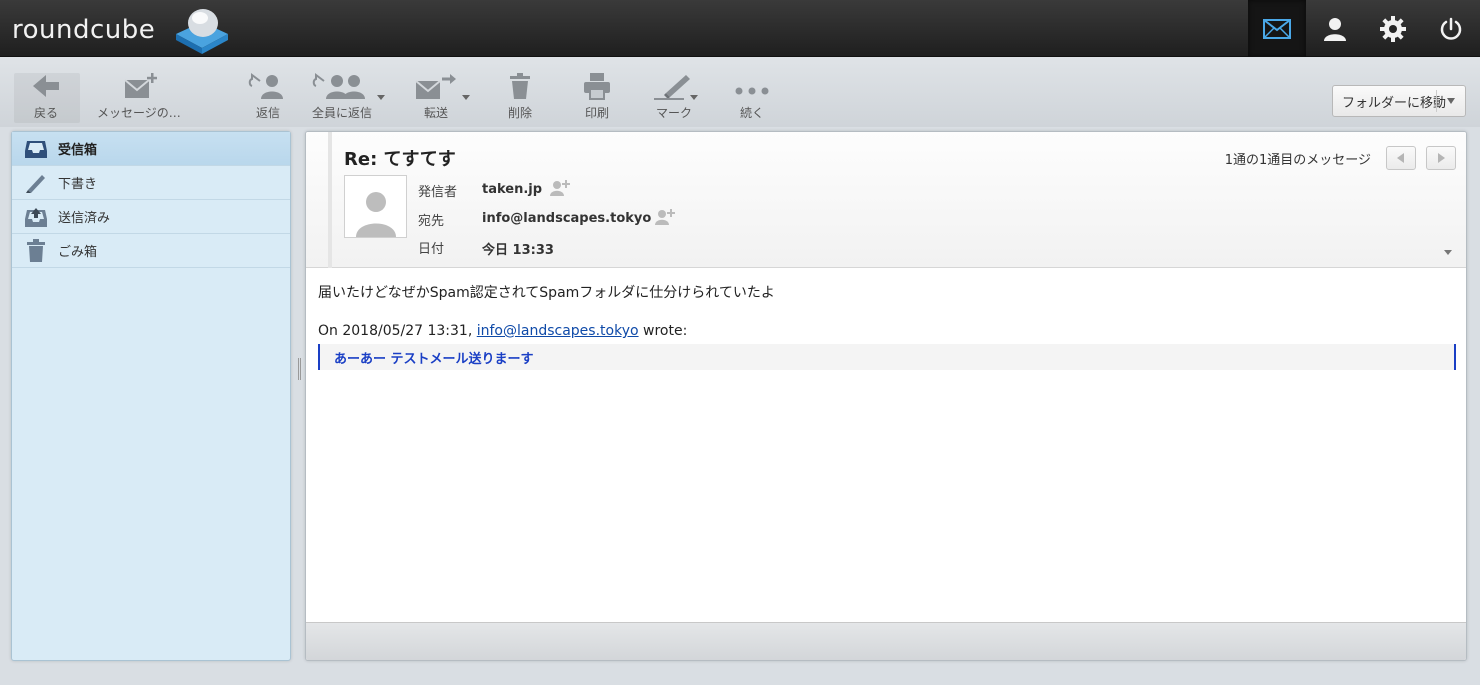  What do you see at coordinates (151, 396) in the screenshot?
I see `folder-sidebar: 受信箱 下書き 送信済み ごみ箱` at bounding box center [151, 396].